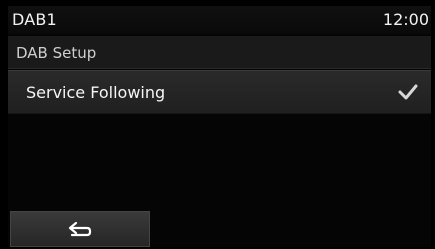 The image size is (435, 249). Describe the element at coordinates (408, 92) in the screenshot. I see `checkmark-icon` at that location.